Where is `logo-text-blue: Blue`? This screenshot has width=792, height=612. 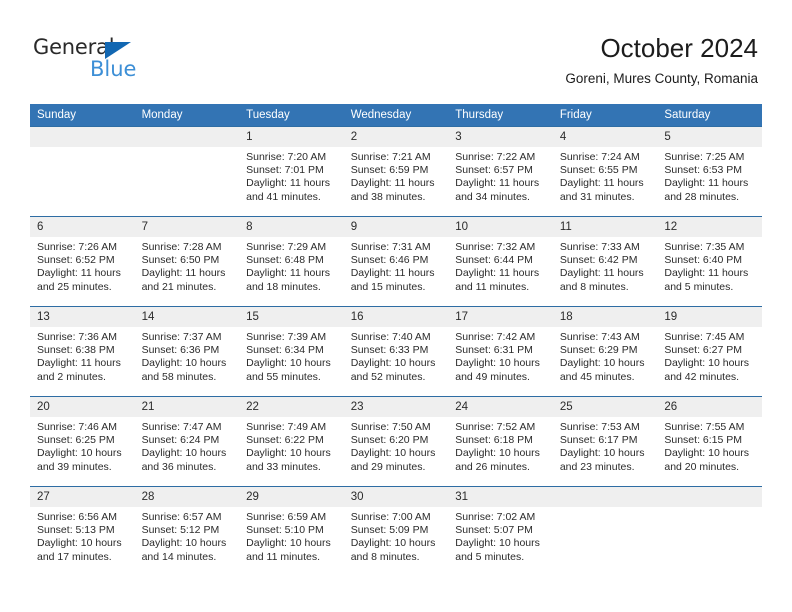
logo-text-blue: Blue is located at coordinates (113, 69).